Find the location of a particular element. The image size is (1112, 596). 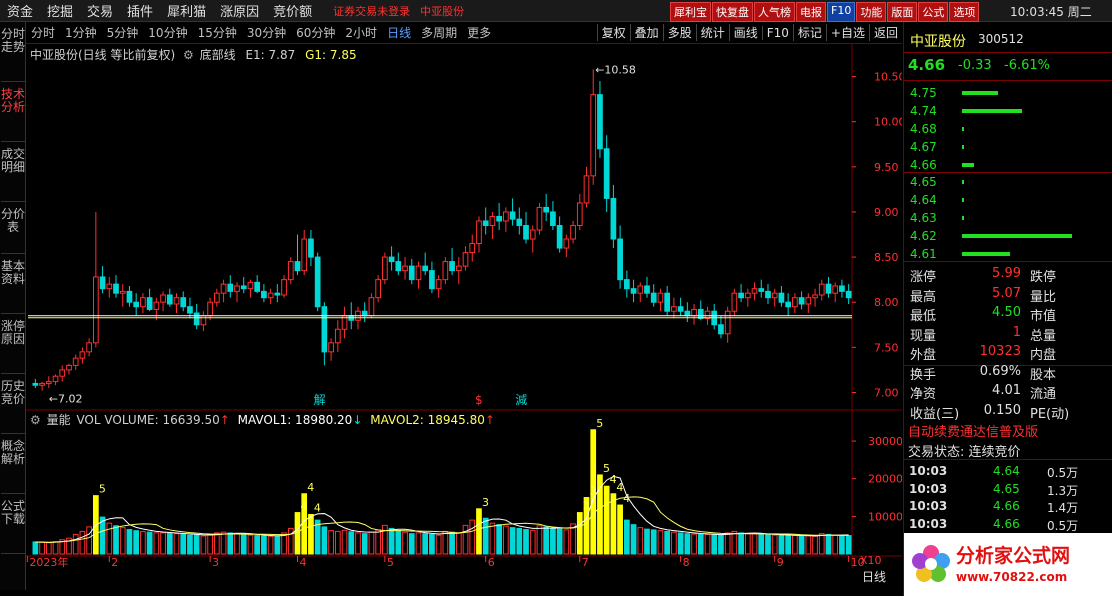

order-row: 4.74 is located at coordinates (1005, 112).